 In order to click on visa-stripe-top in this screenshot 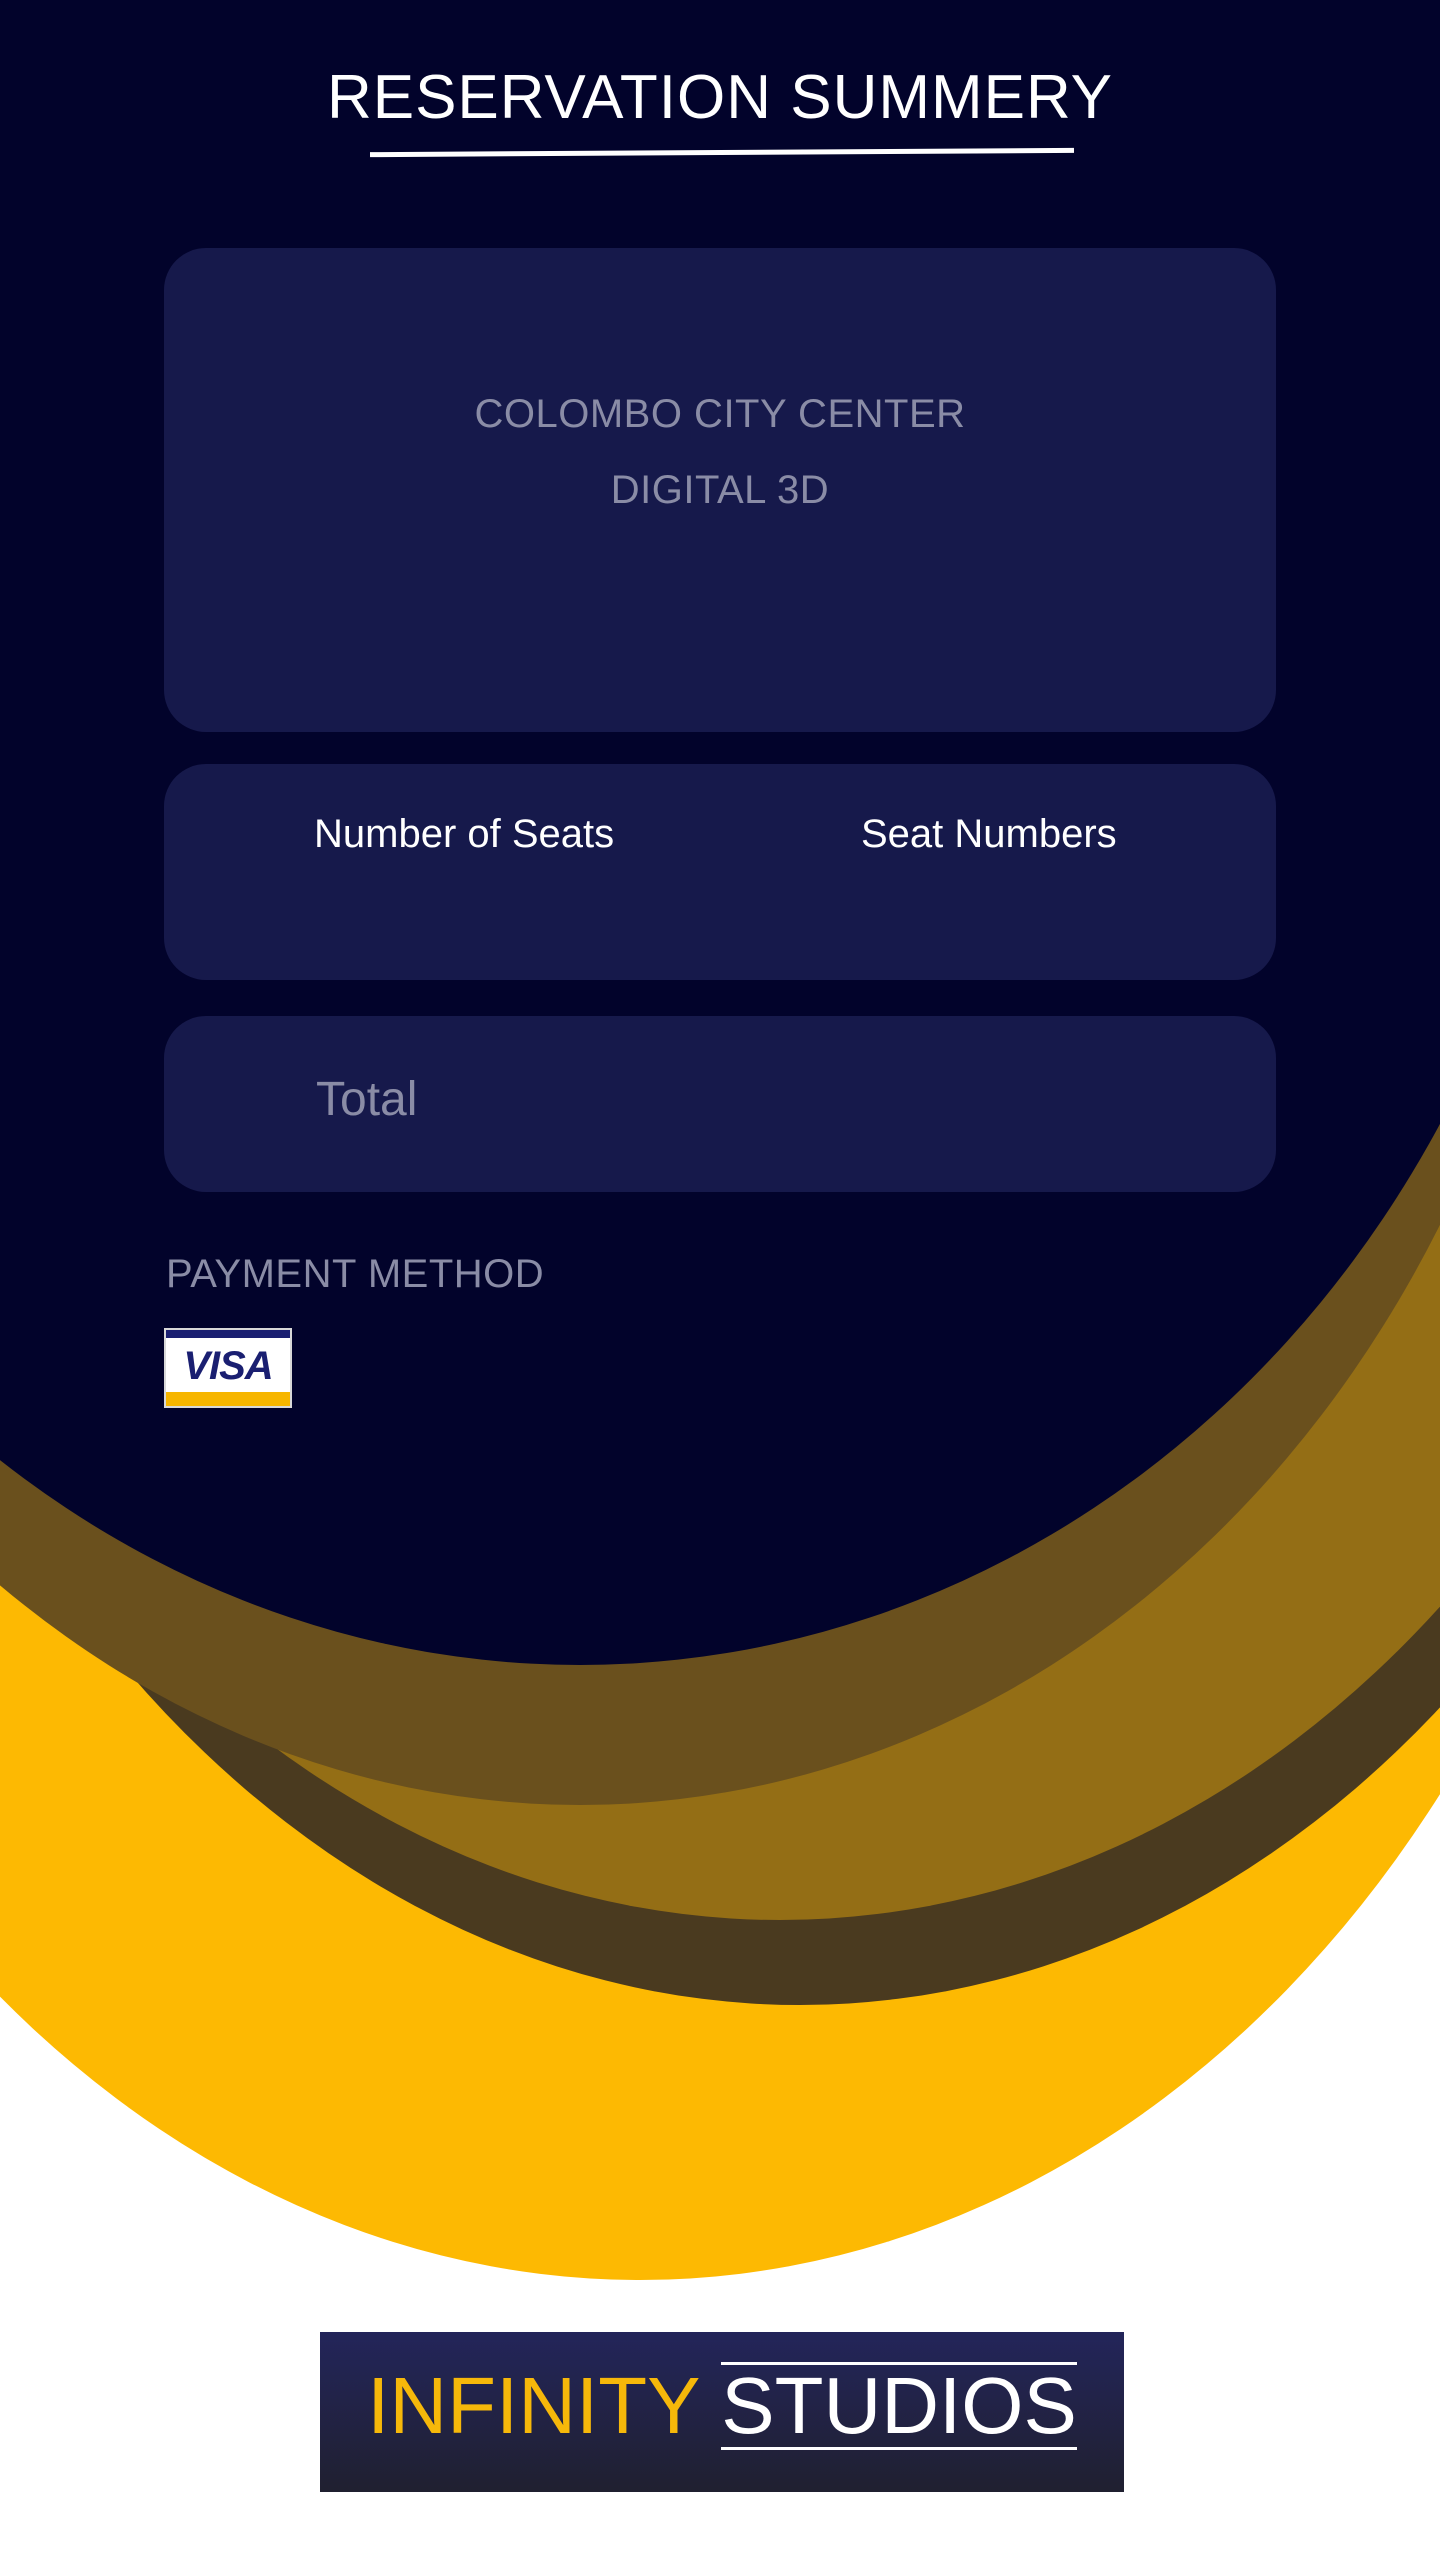, I will do `click(228, 1334)`.